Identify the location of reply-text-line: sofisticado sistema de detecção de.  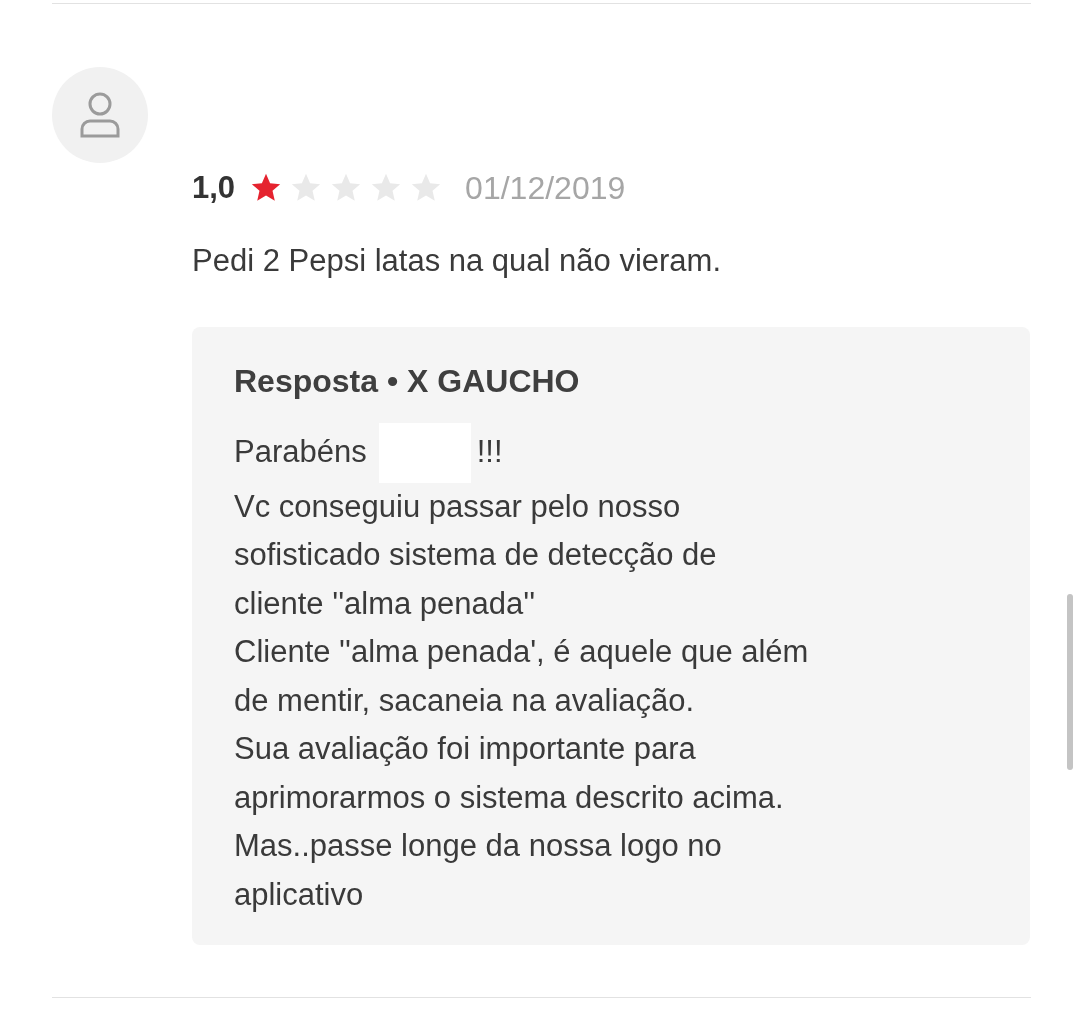
(475, 555).